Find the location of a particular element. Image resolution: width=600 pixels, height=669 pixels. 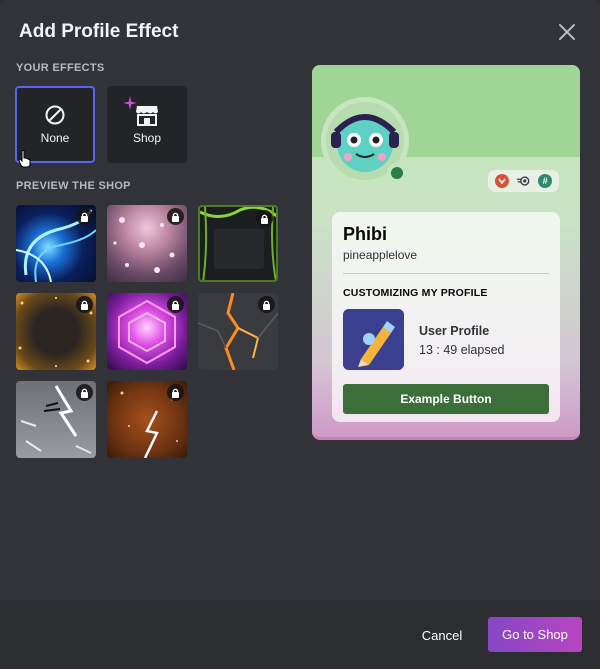

hand-cursor-icon is located at coordinates (24, 159).